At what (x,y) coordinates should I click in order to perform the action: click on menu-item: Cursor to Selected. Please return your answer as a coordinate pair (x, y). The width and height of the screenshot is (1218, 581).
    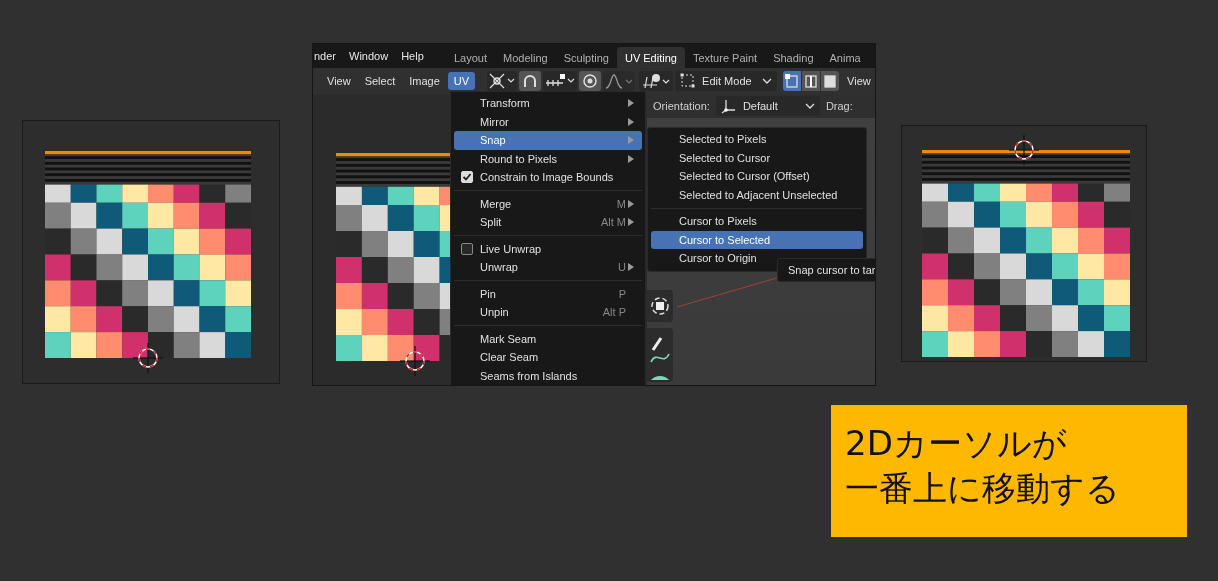
    Looking at the image, I should click on (757, 239).